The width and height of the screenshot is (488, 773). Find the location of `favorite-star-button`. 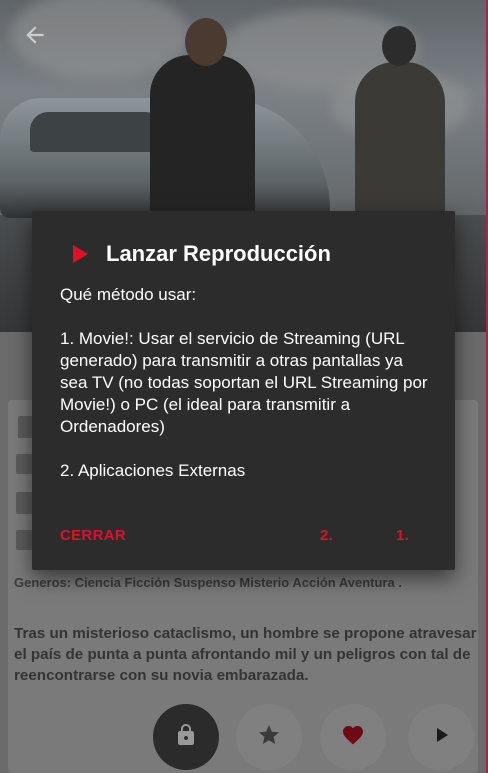

favorite-star-button is located at coordinates (269, 737).